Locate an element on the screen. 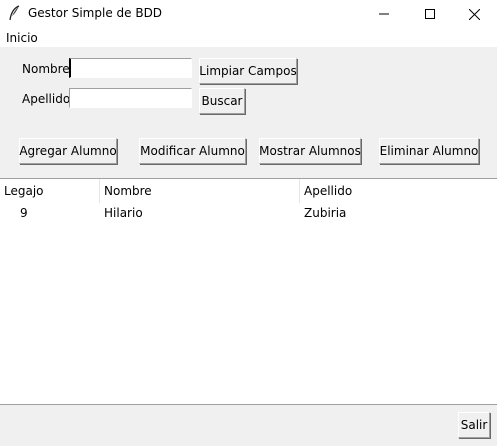 The width and height of the screenshot is (497, 446). maximize-icon is located at coordinates (430, 14).